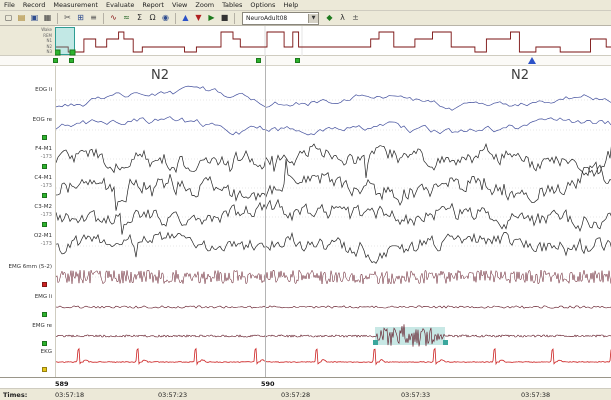  Describe the element at coordinates (224, 18) in the screenshot. I see `stop-icon: ■` at that location.